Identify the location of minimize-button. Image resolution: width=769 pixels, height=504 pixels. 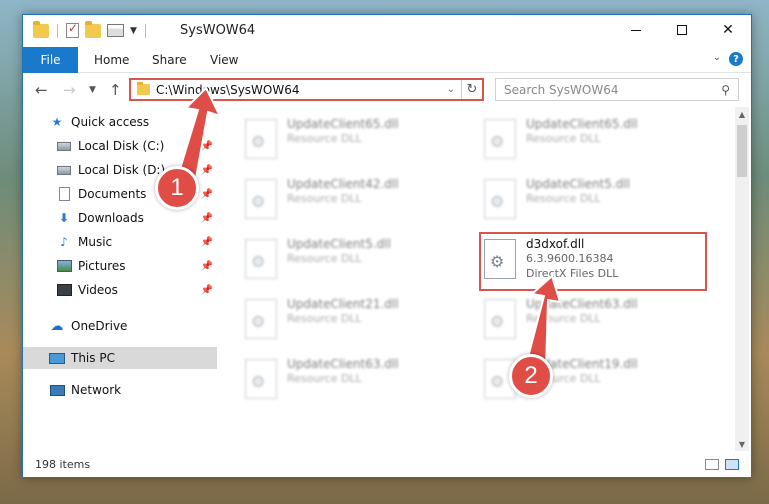
(636, 30).